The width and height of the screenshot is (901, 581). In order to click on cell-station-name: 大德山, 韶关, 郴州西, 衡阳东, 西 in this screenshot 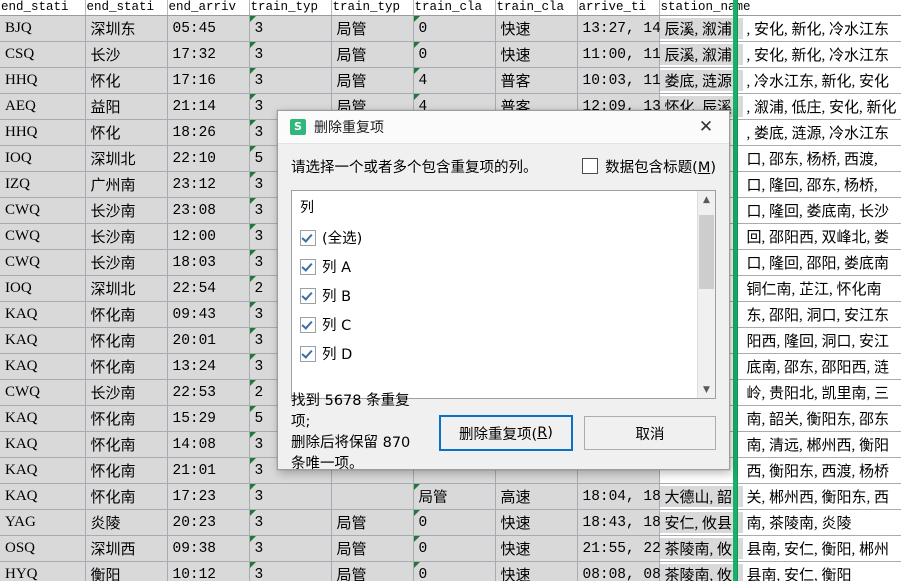, I will do `click(780, 496)`.